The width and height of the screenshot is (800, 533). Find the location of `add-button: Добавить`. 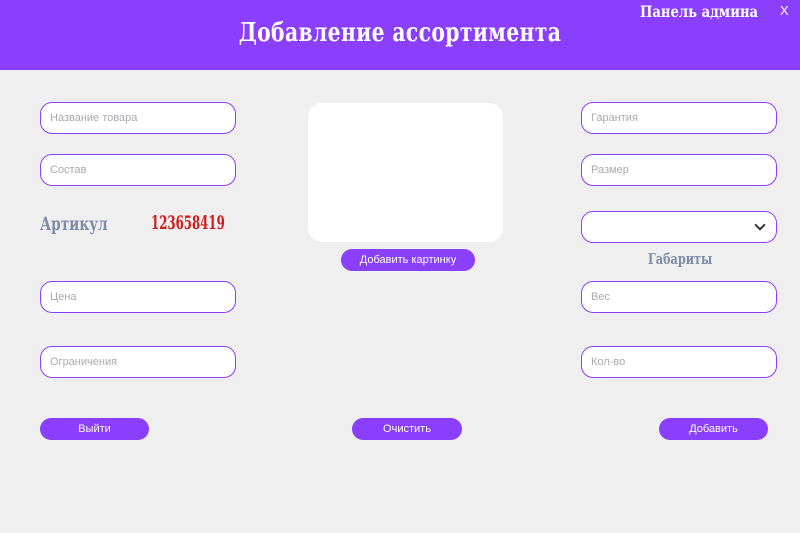

add-button: Добавить is located at coordinates (713, 429).